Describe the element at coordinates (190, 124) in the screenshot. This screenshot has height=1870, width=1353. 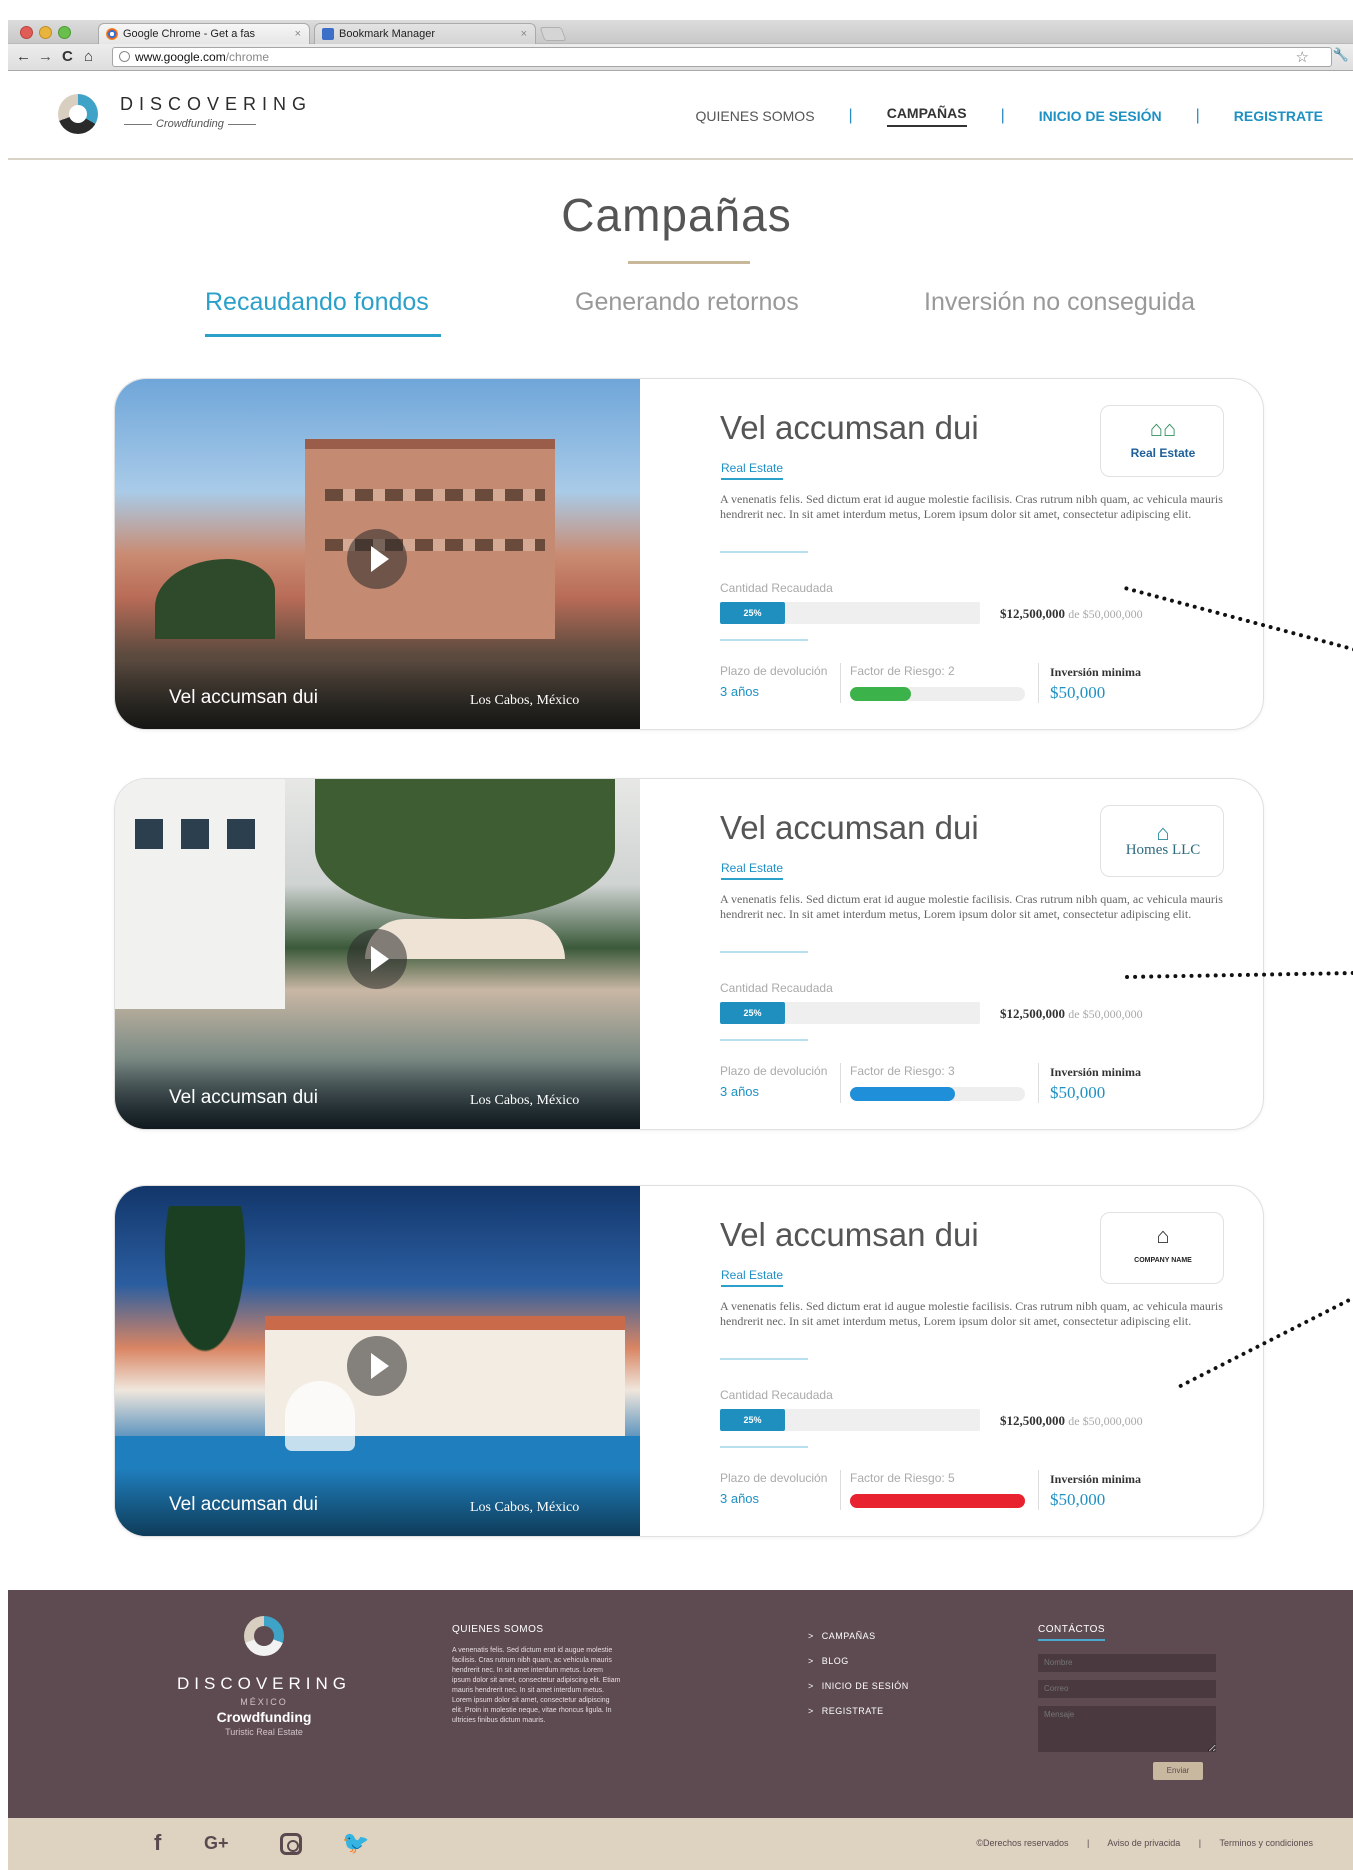
I see `brand-subtitle-text: Crowdfunding` at that location.